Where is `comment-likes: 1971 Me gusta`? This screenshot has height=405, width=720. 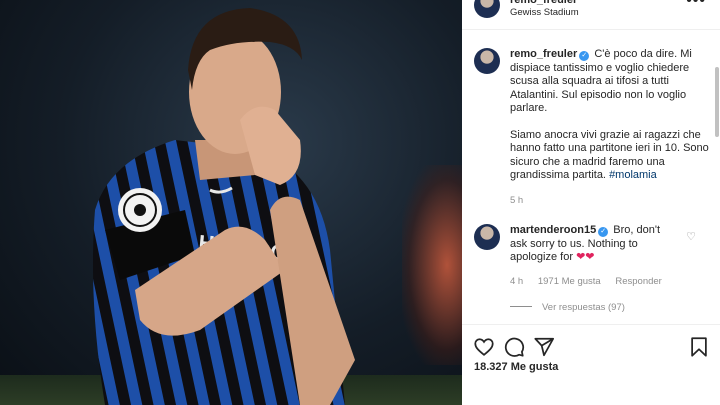
comment-likes: 1971 Me gusta is located at coordinates (569, 281).